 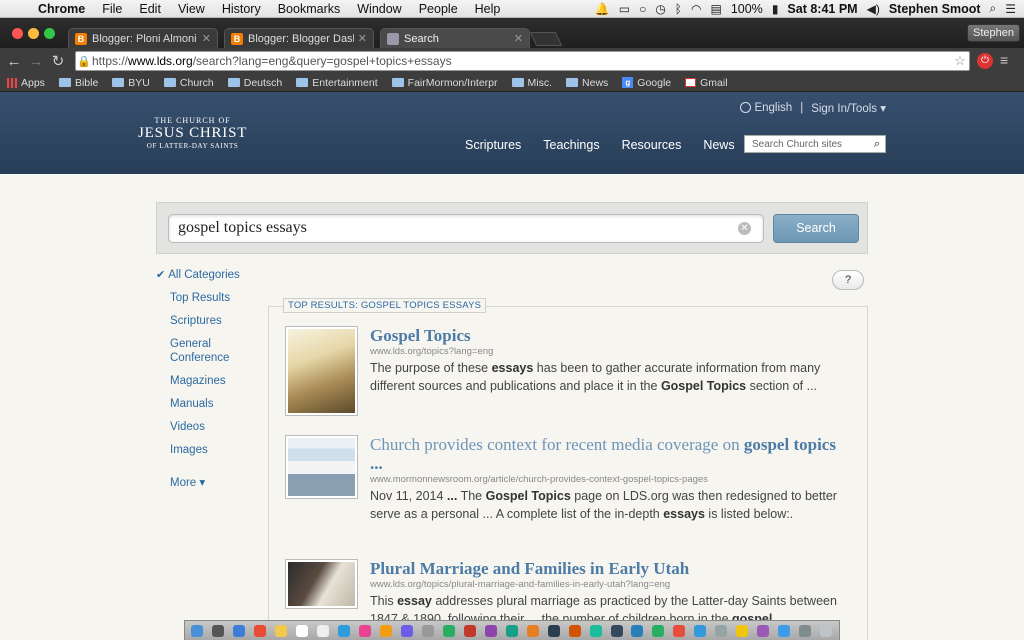 What do you see at coordinates (299, 38) in the screenshot?
I see `tab-blogger-dashboard: B Blogger: Blogger Dashboa ✕` at bounding box center [299, 38].